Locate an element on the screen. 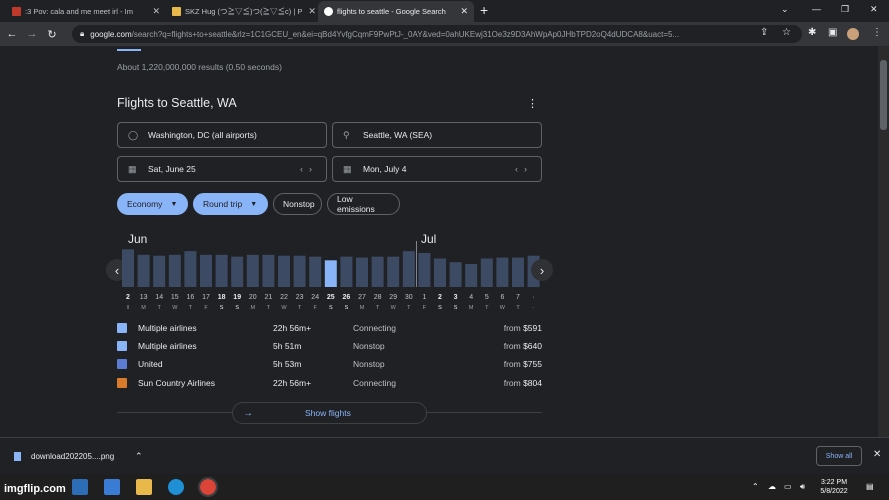  flights-card-title: Flights to Seattle, WA is located at coordinates (177, 103).